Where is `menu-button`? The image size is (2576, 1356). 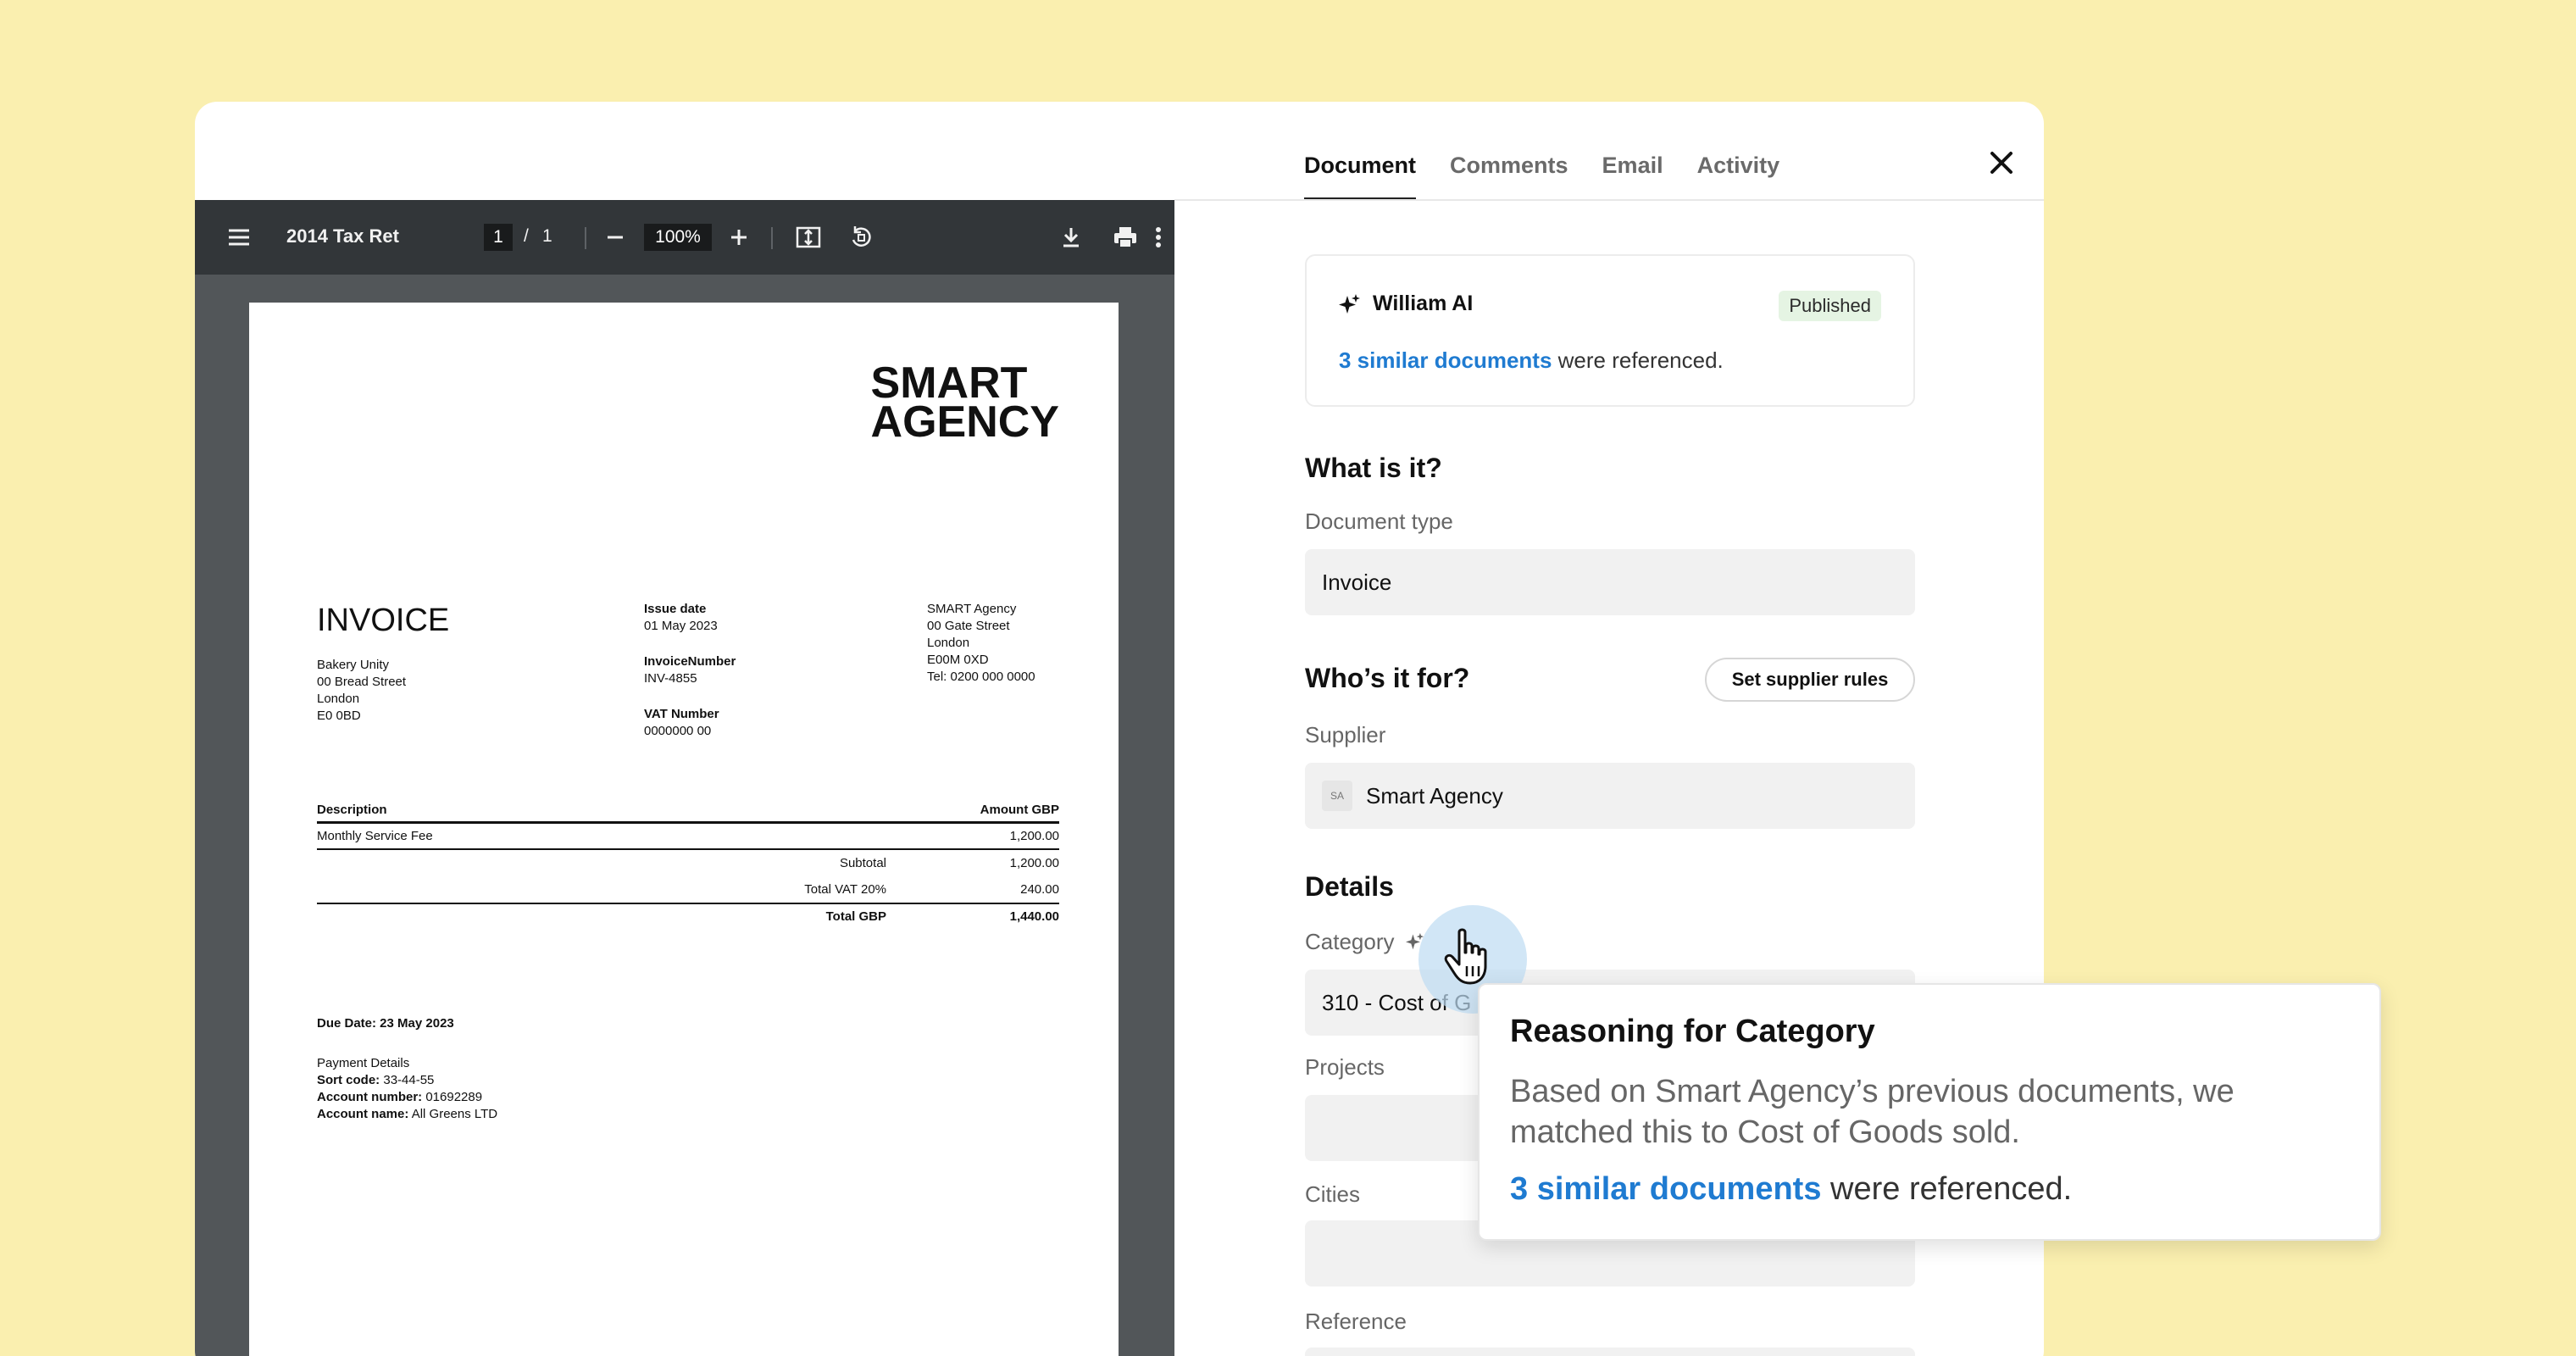
menu-button is located at coordinates (239, 238).